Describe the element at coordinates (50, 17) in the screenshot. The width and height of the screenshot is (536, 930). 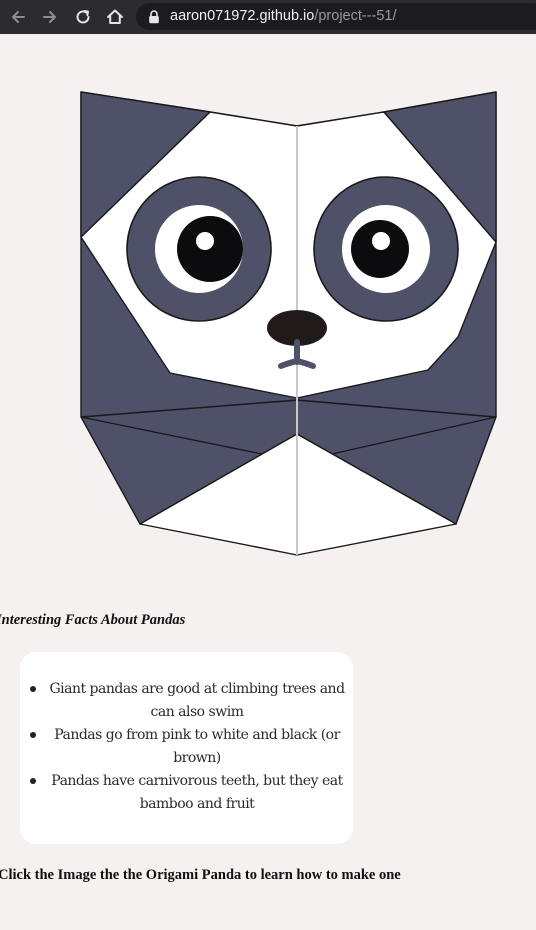
I see `arrow-right-icon` at that location.